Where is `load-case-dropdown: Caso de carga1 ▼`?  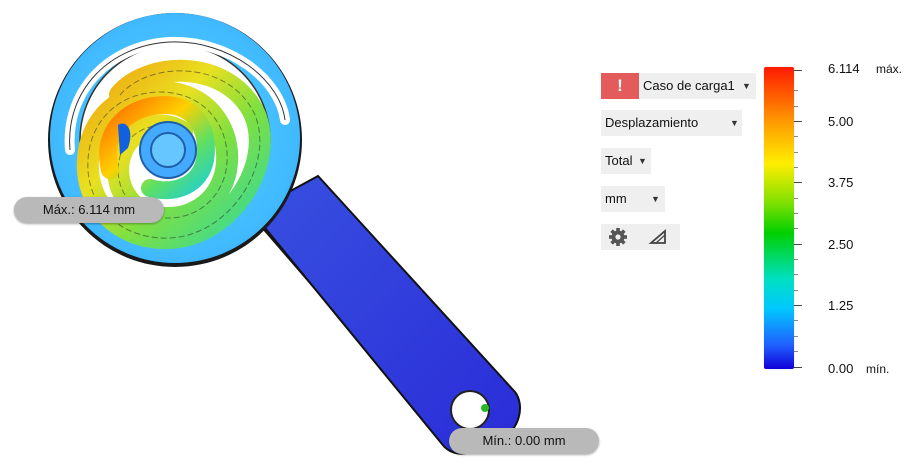
load-case-dropdown: Caso de carga1 ▼ is located at coordinates (697, 86).